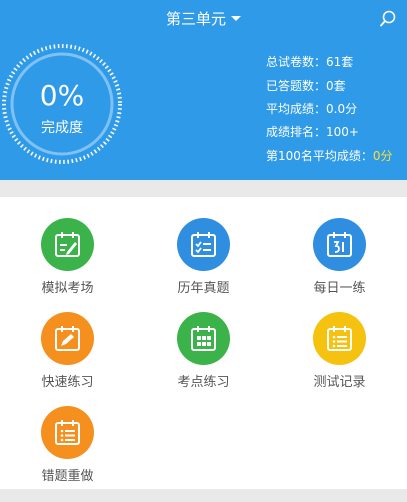 Image resolution: width=407 pixels, height=502 pixels. Describe the element at coordinates (312, 109) in the screenshot. I see `stat-average-score: 平均成绩：0.0分` at that location.